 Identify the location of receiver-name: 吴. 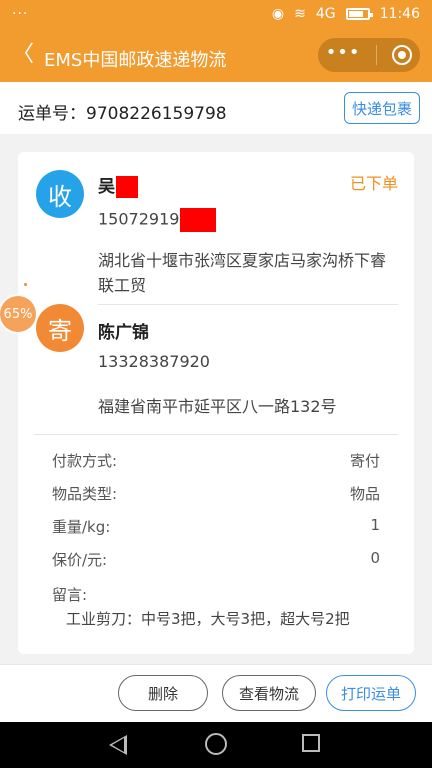
(106, 187).